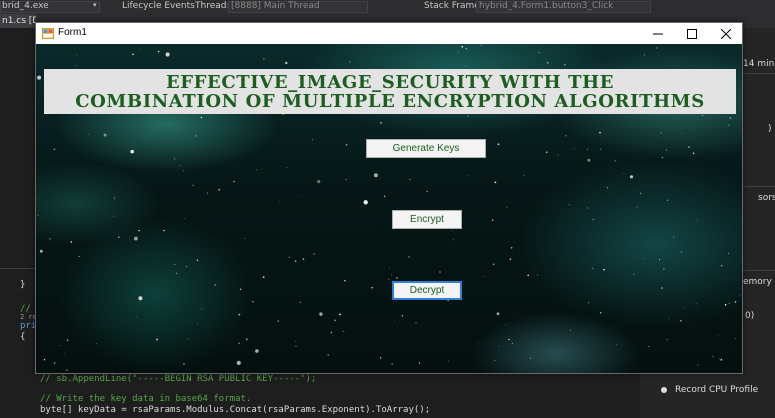  Describe the element at coordinates (28, 326) in the screenshot. I see `code-line: pri` at that location.